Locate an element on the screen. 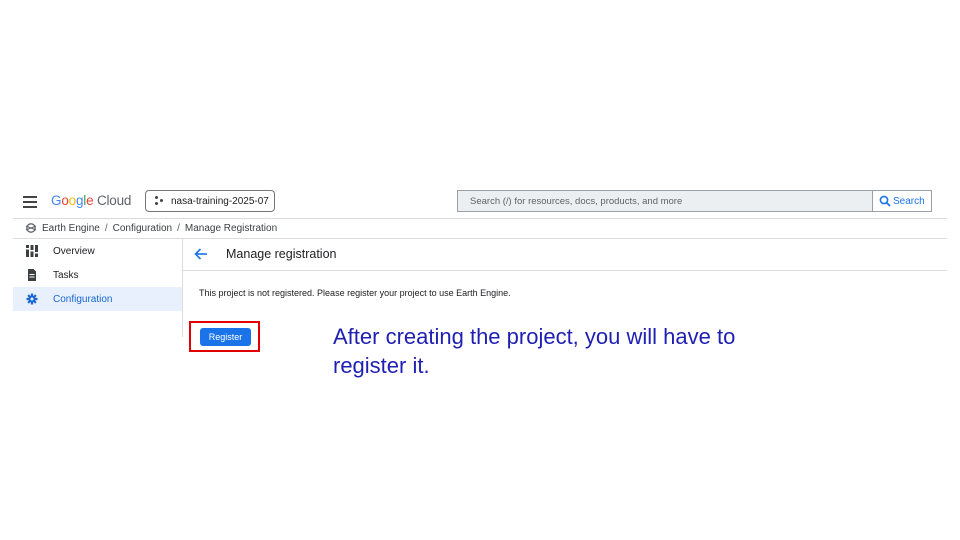 This screenshot has width=960, height=540. sidebar: Overview Tasks Configuration is located at coordinates (98, 288).